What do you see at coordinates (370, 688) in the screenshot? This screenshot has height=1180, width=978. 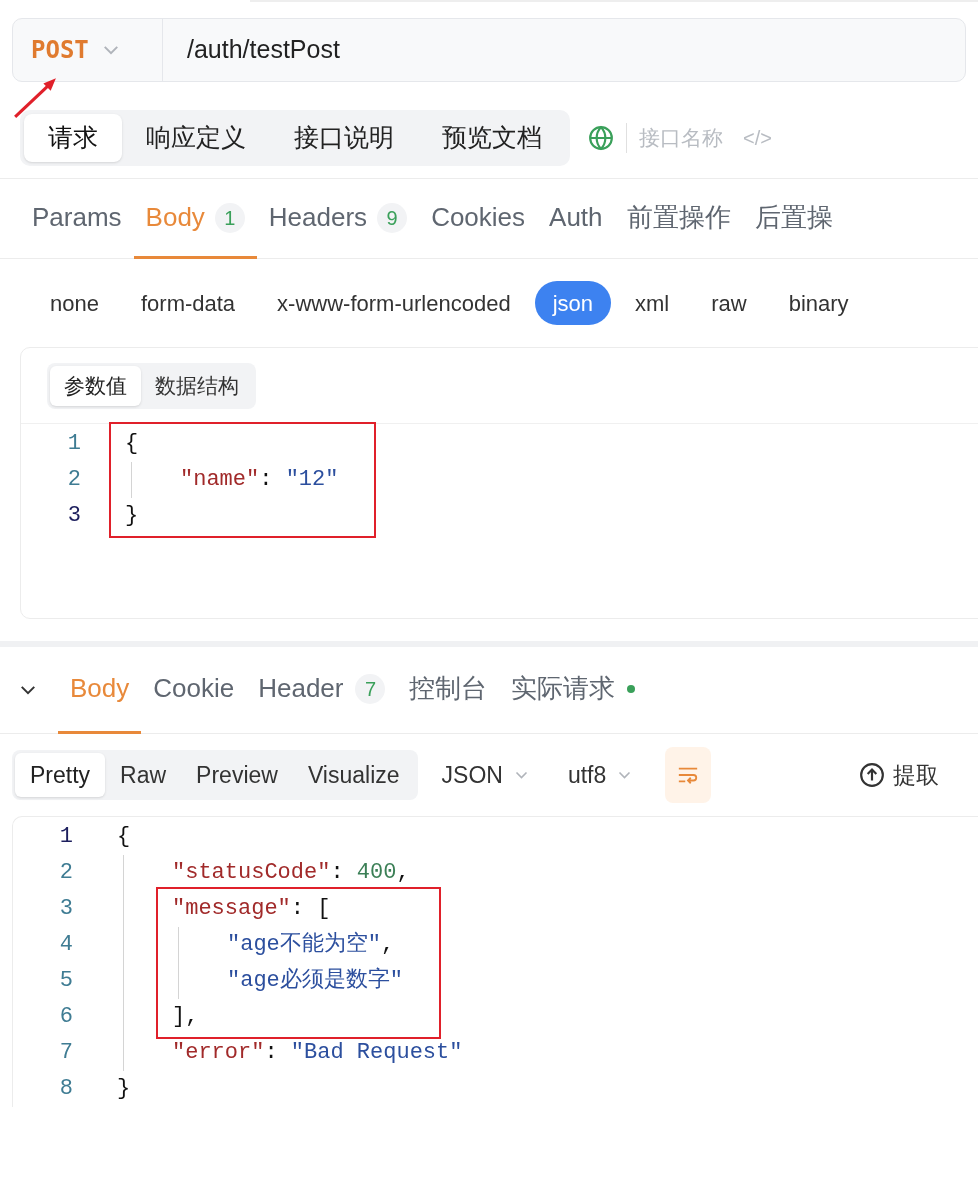 I see `count-badge: 7` at bounding box center [370, 688].